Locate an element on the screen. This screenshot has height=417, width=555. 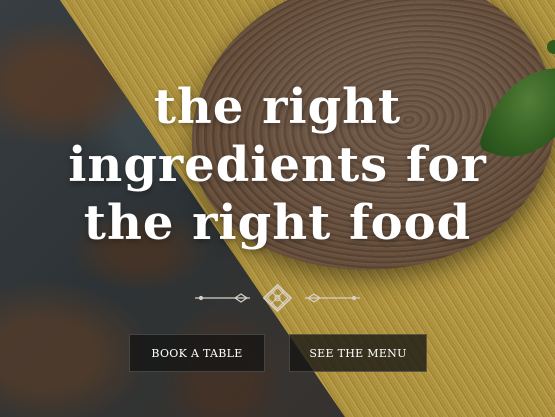
ornamental-knot-icon is located at coordinates (277, 298).